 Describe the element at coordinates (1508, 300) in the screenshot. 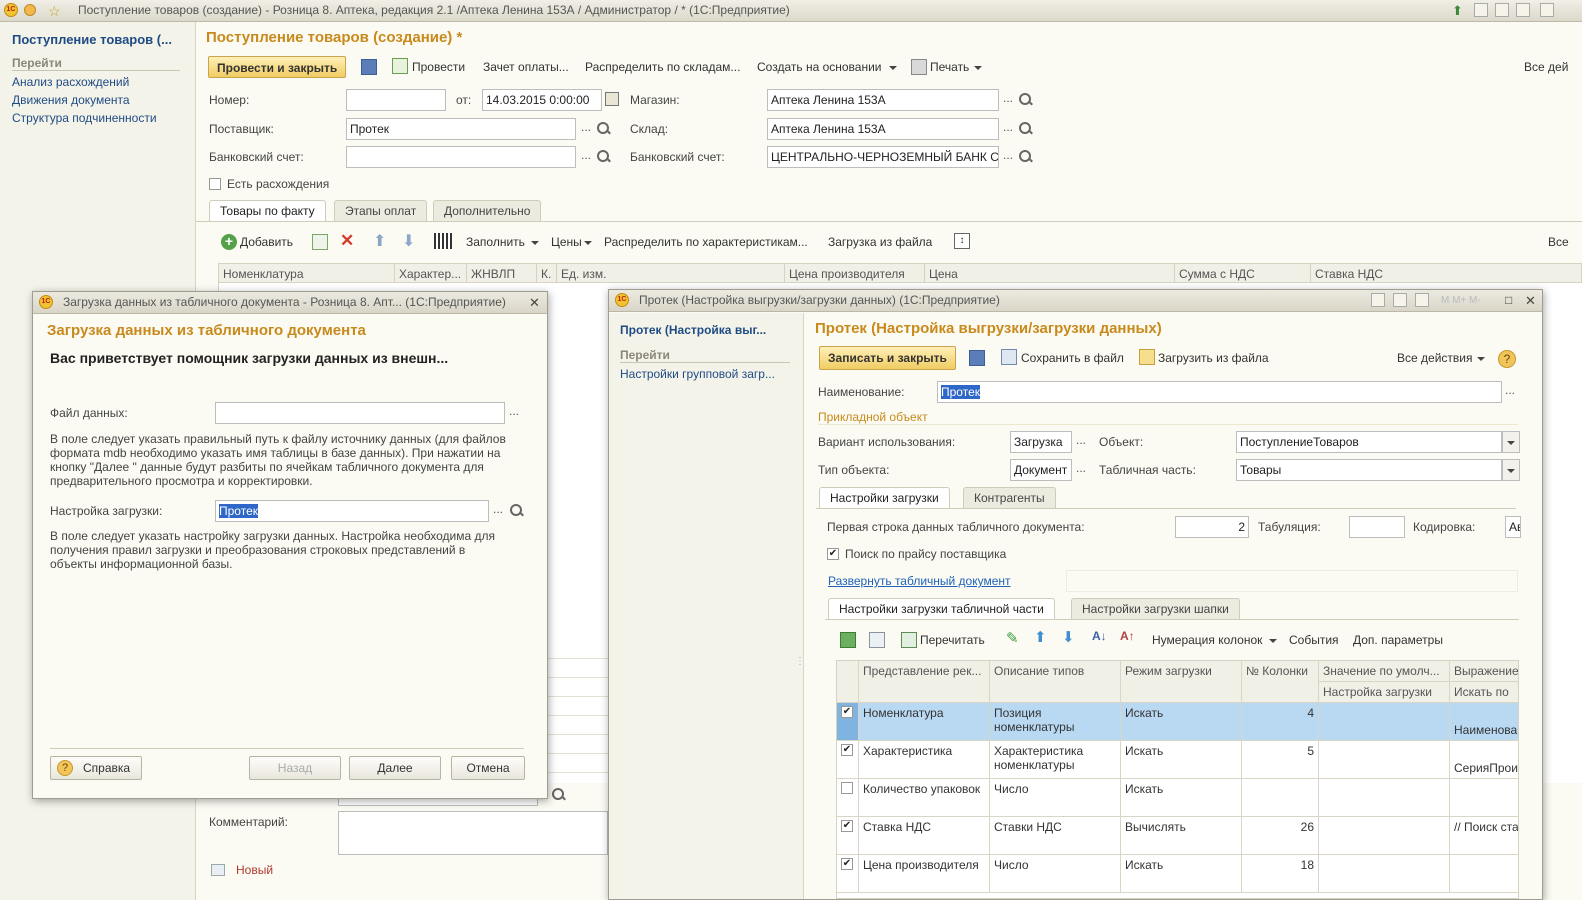

I see `maximize-icon: □` at that location.